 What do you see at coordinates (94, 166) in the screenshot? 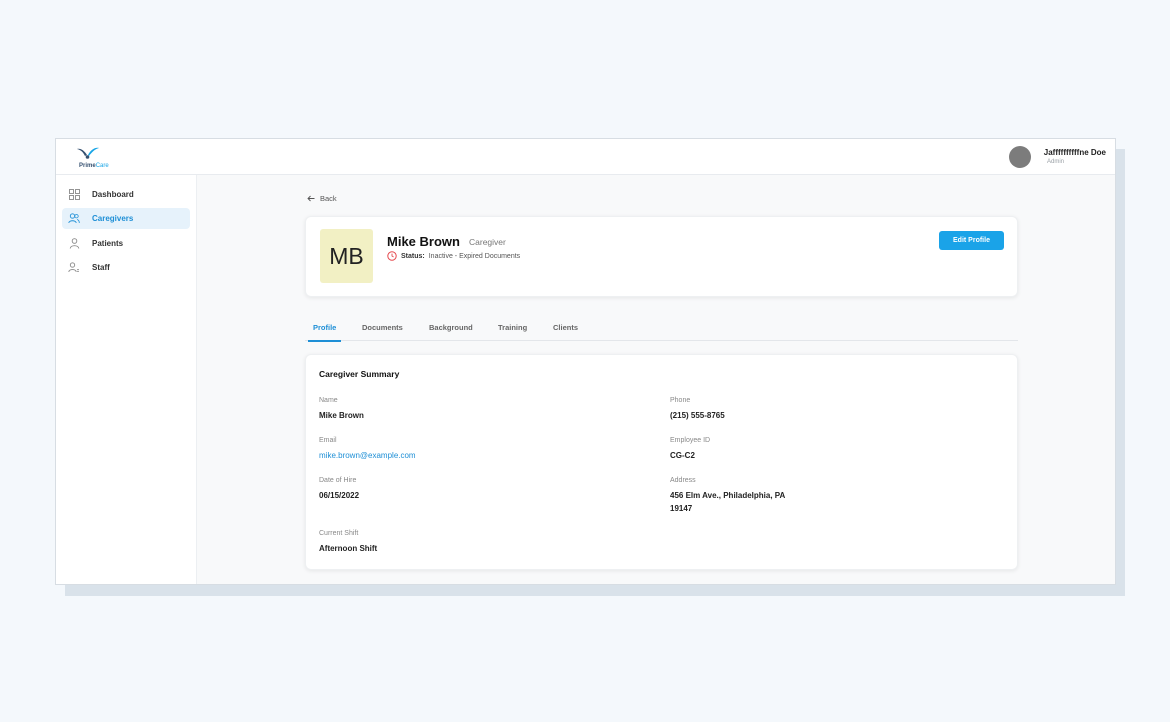
I see `brand-name: PrimeCare` at bounding box center [94, 166].